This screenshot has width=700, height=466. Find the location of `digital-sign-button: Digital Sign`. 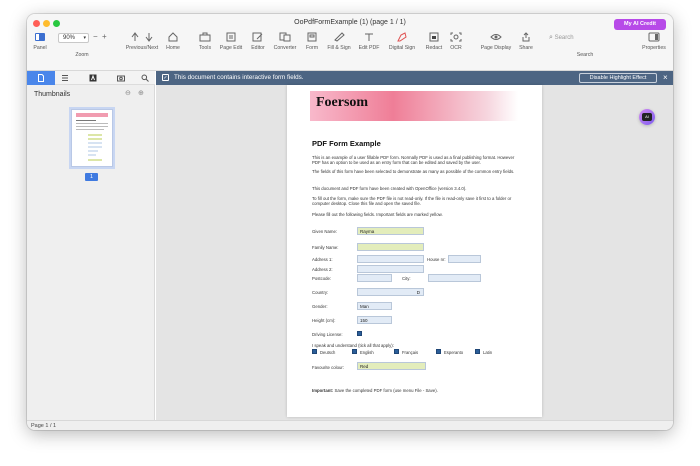

digital-sign-button: Digital Sign is located at coordinates (402, 41).